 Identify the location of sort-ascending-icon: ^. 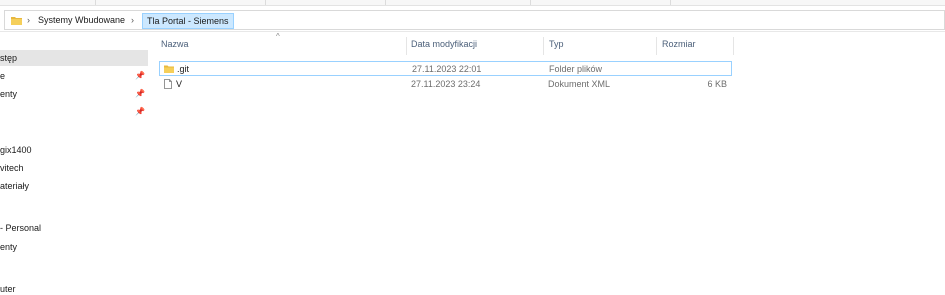
(278, 36).